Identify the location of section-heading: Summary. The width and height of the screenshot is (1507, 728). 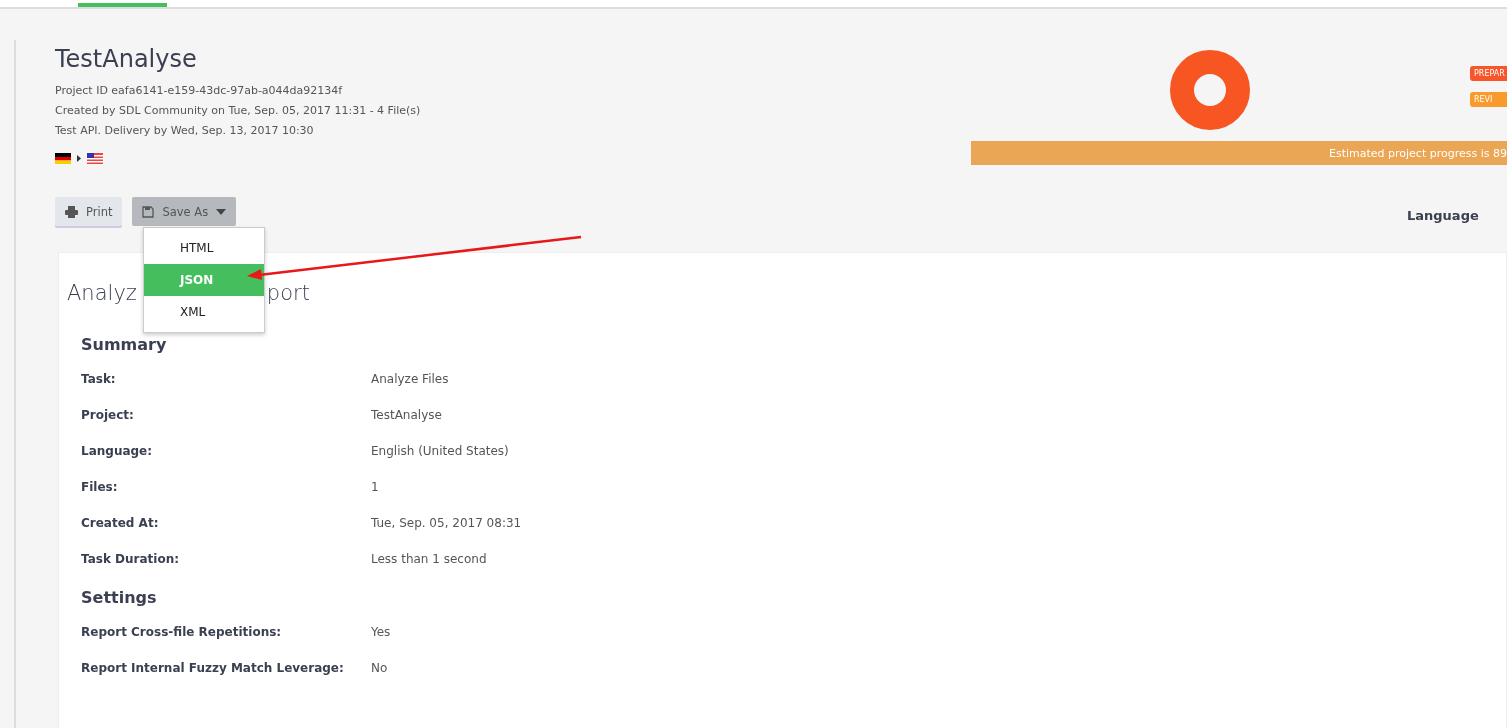
(124, 344).